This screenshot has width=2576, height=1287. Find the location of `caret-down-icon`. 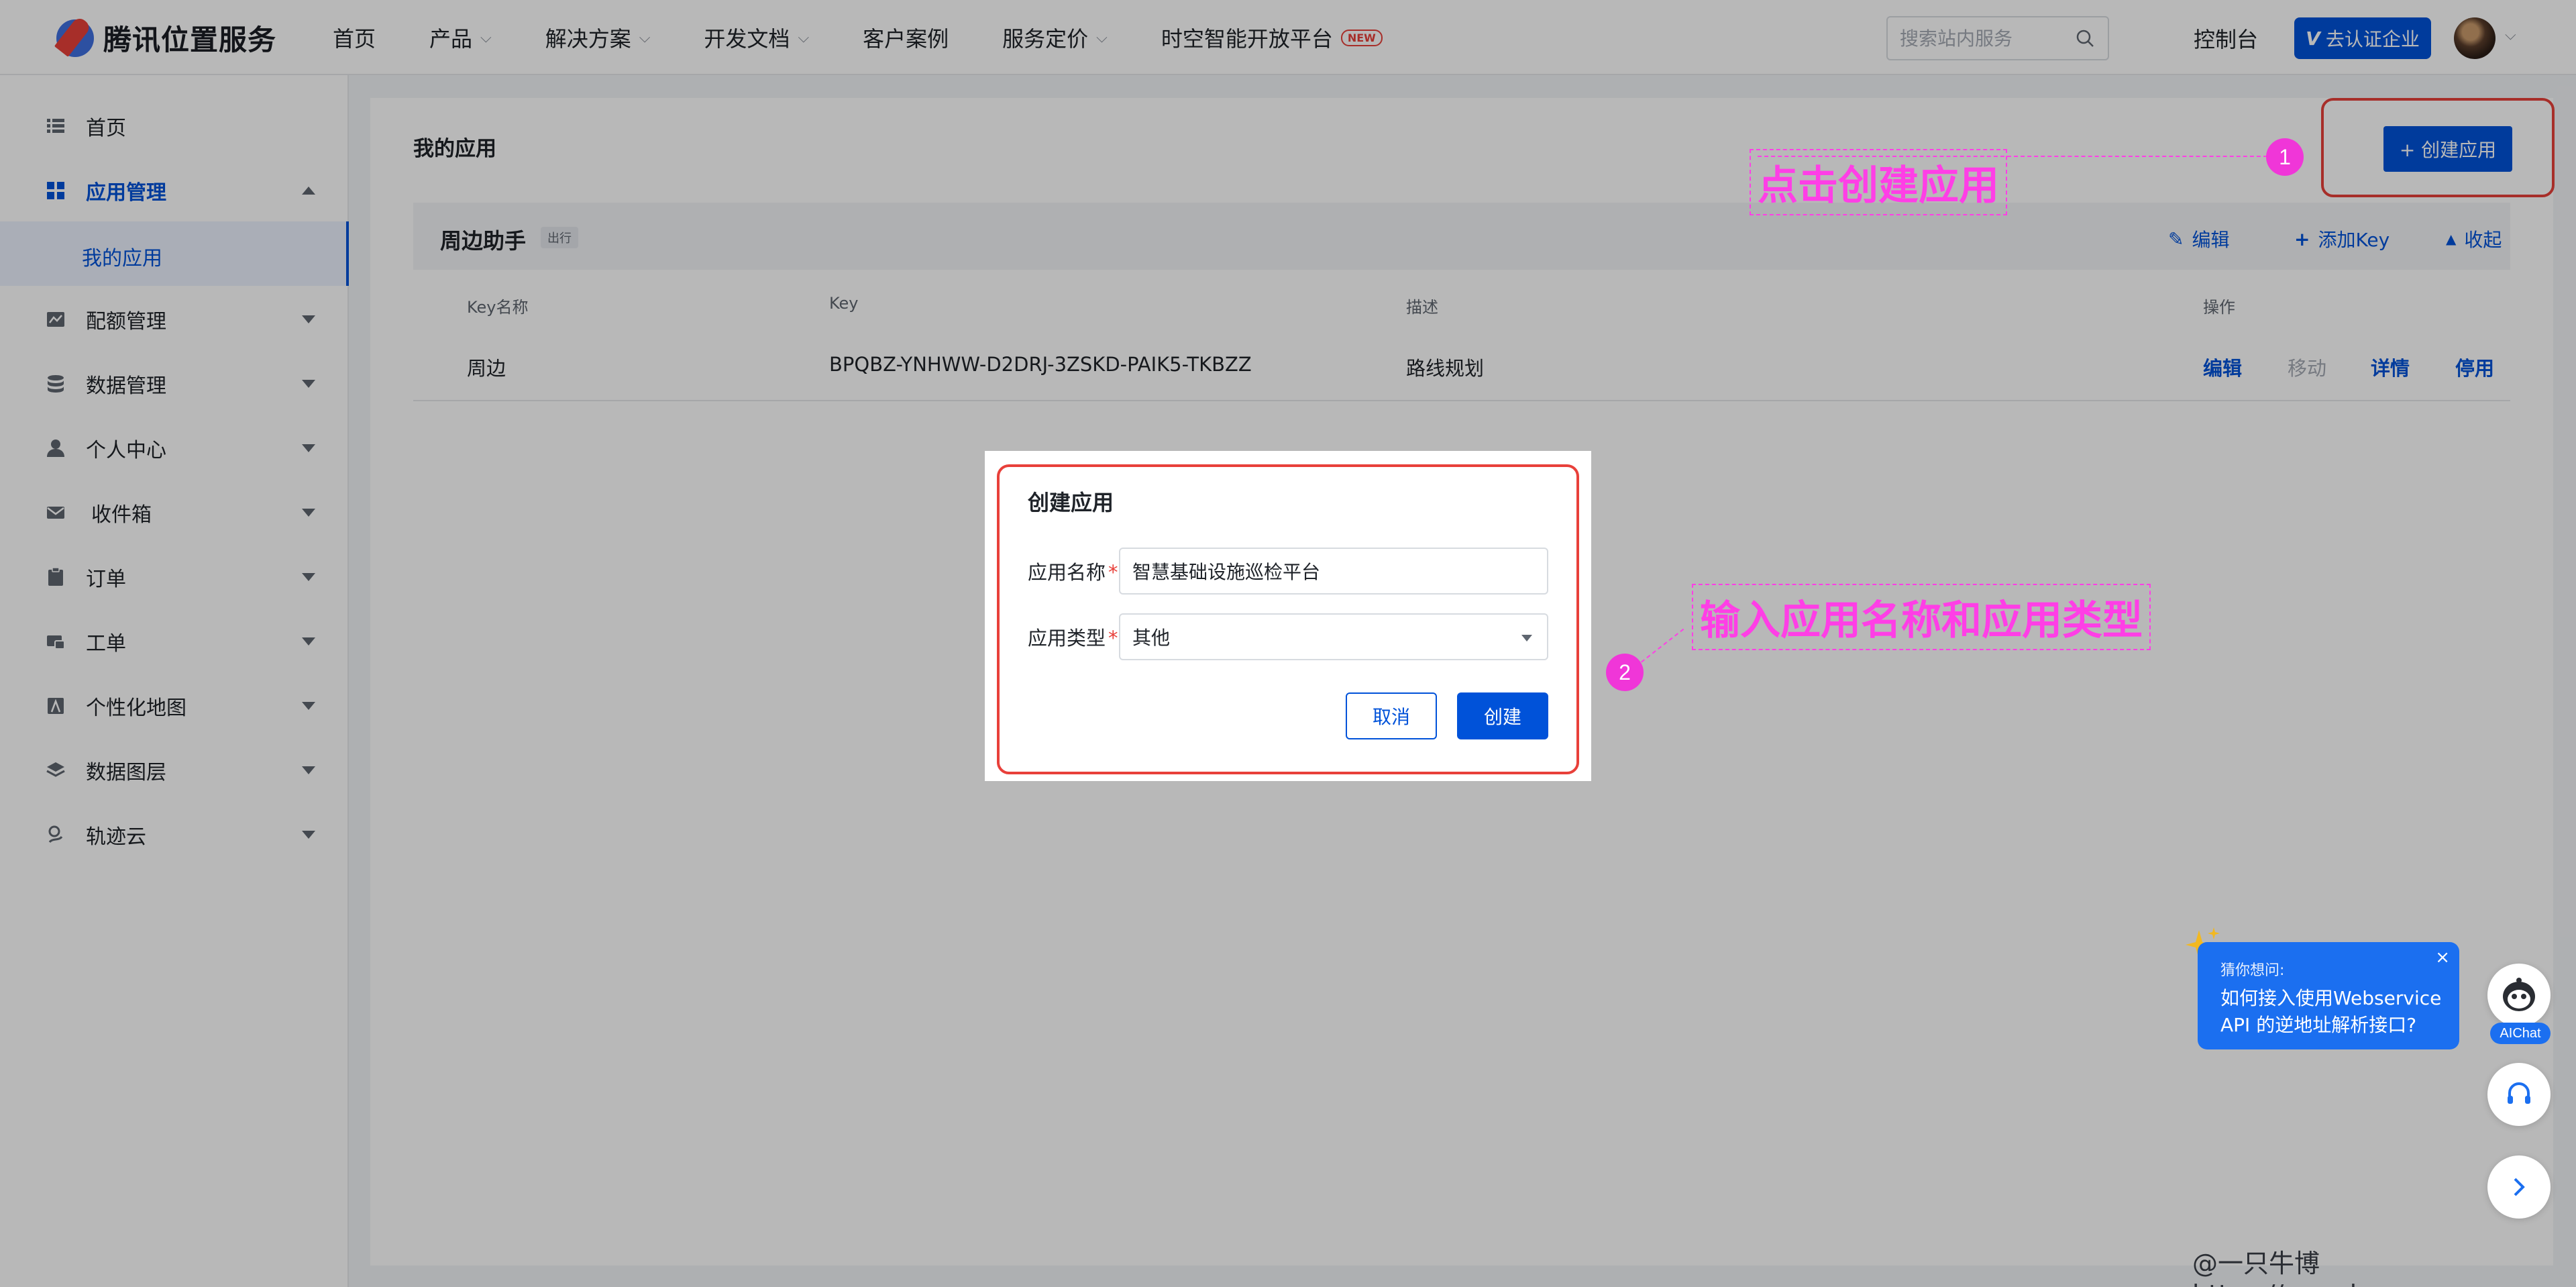

caret-down-icon is located at coordinates (1526, 638).